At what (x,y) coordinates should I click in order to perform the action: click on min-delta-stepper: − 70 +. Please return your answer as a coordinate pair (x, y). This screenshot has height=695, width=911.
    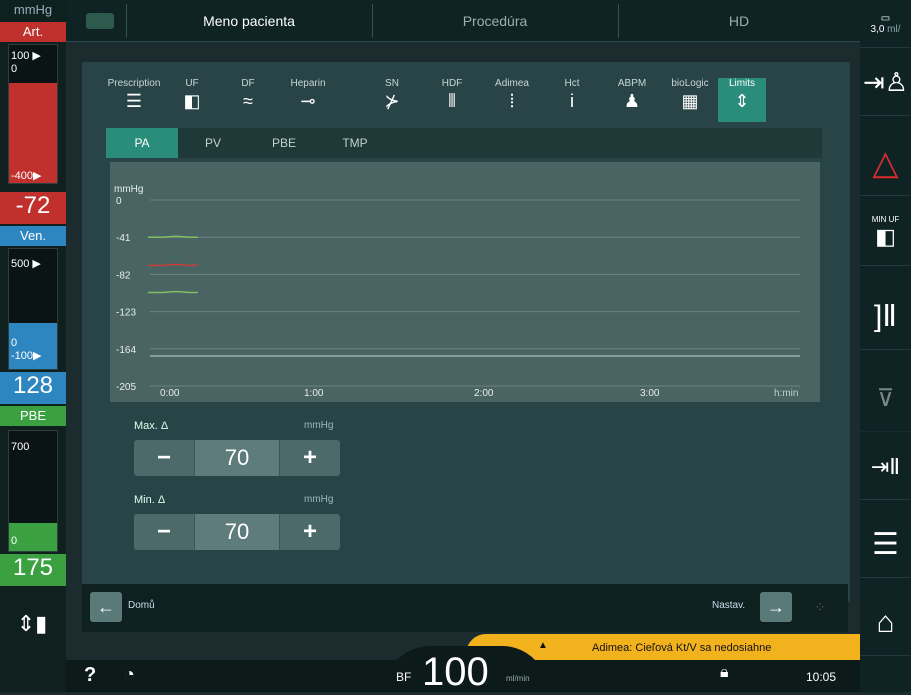
    Looking at the image, I should click on (237, 532).